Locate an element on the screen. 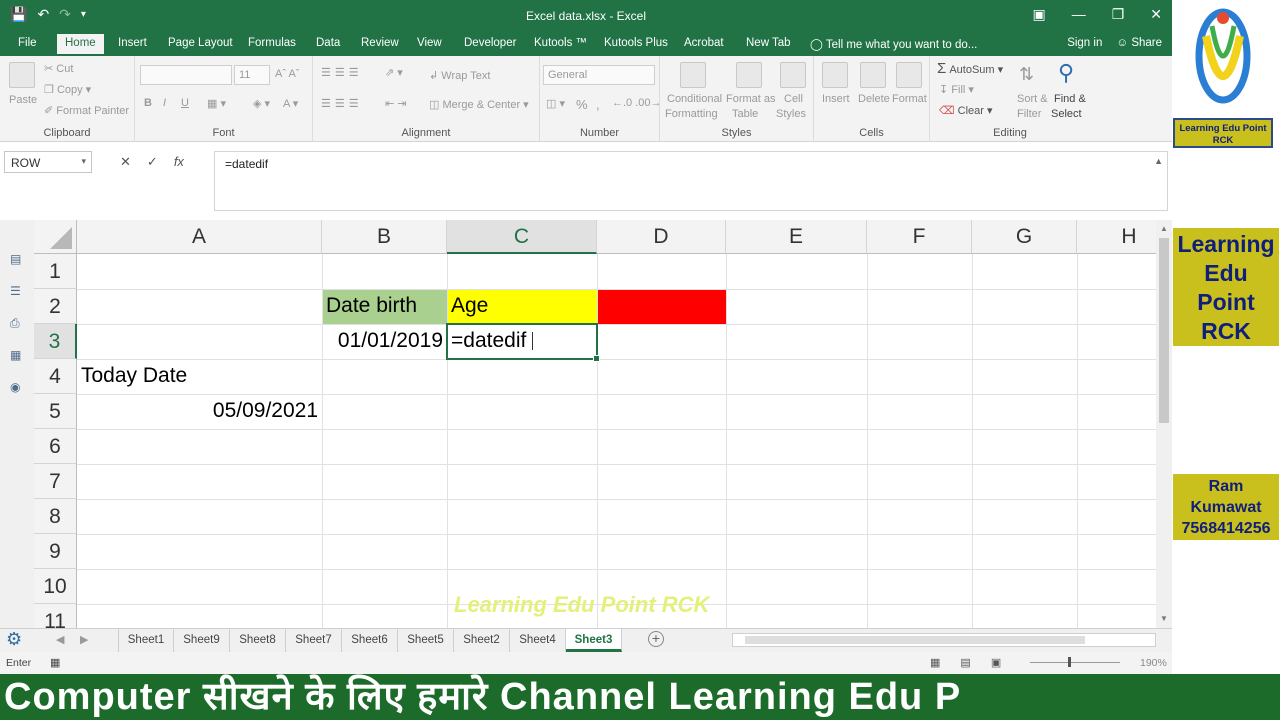 The image size is (1280, 720). orientation-icon: ⇗ ▾ is located at coordinates (394, 72).